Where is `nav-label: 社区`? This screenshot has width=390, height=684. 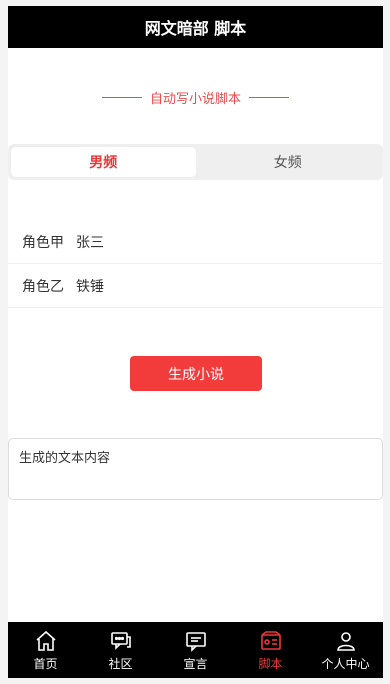
nav-label: 社区 is located at coordinates (120, 663).